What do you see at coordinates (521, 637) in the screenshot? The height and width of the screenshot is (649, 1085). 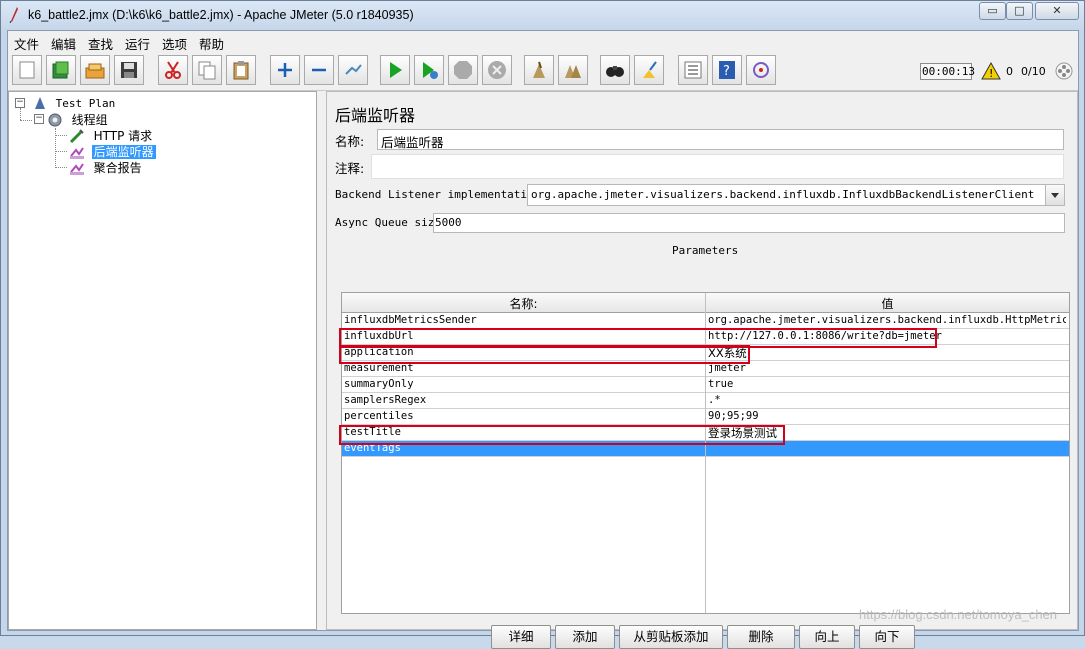 I see `details-button: 详细` at bounding box center [521, 637].